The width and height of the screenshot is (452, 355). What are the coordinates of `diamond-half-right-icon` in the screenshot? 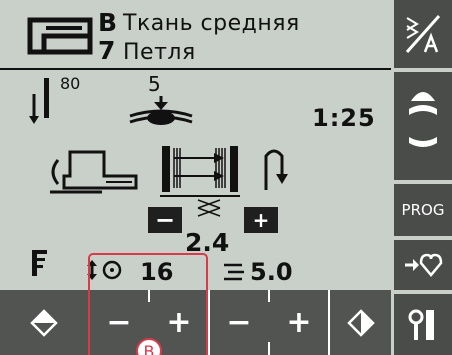 It's located at (360, 322).